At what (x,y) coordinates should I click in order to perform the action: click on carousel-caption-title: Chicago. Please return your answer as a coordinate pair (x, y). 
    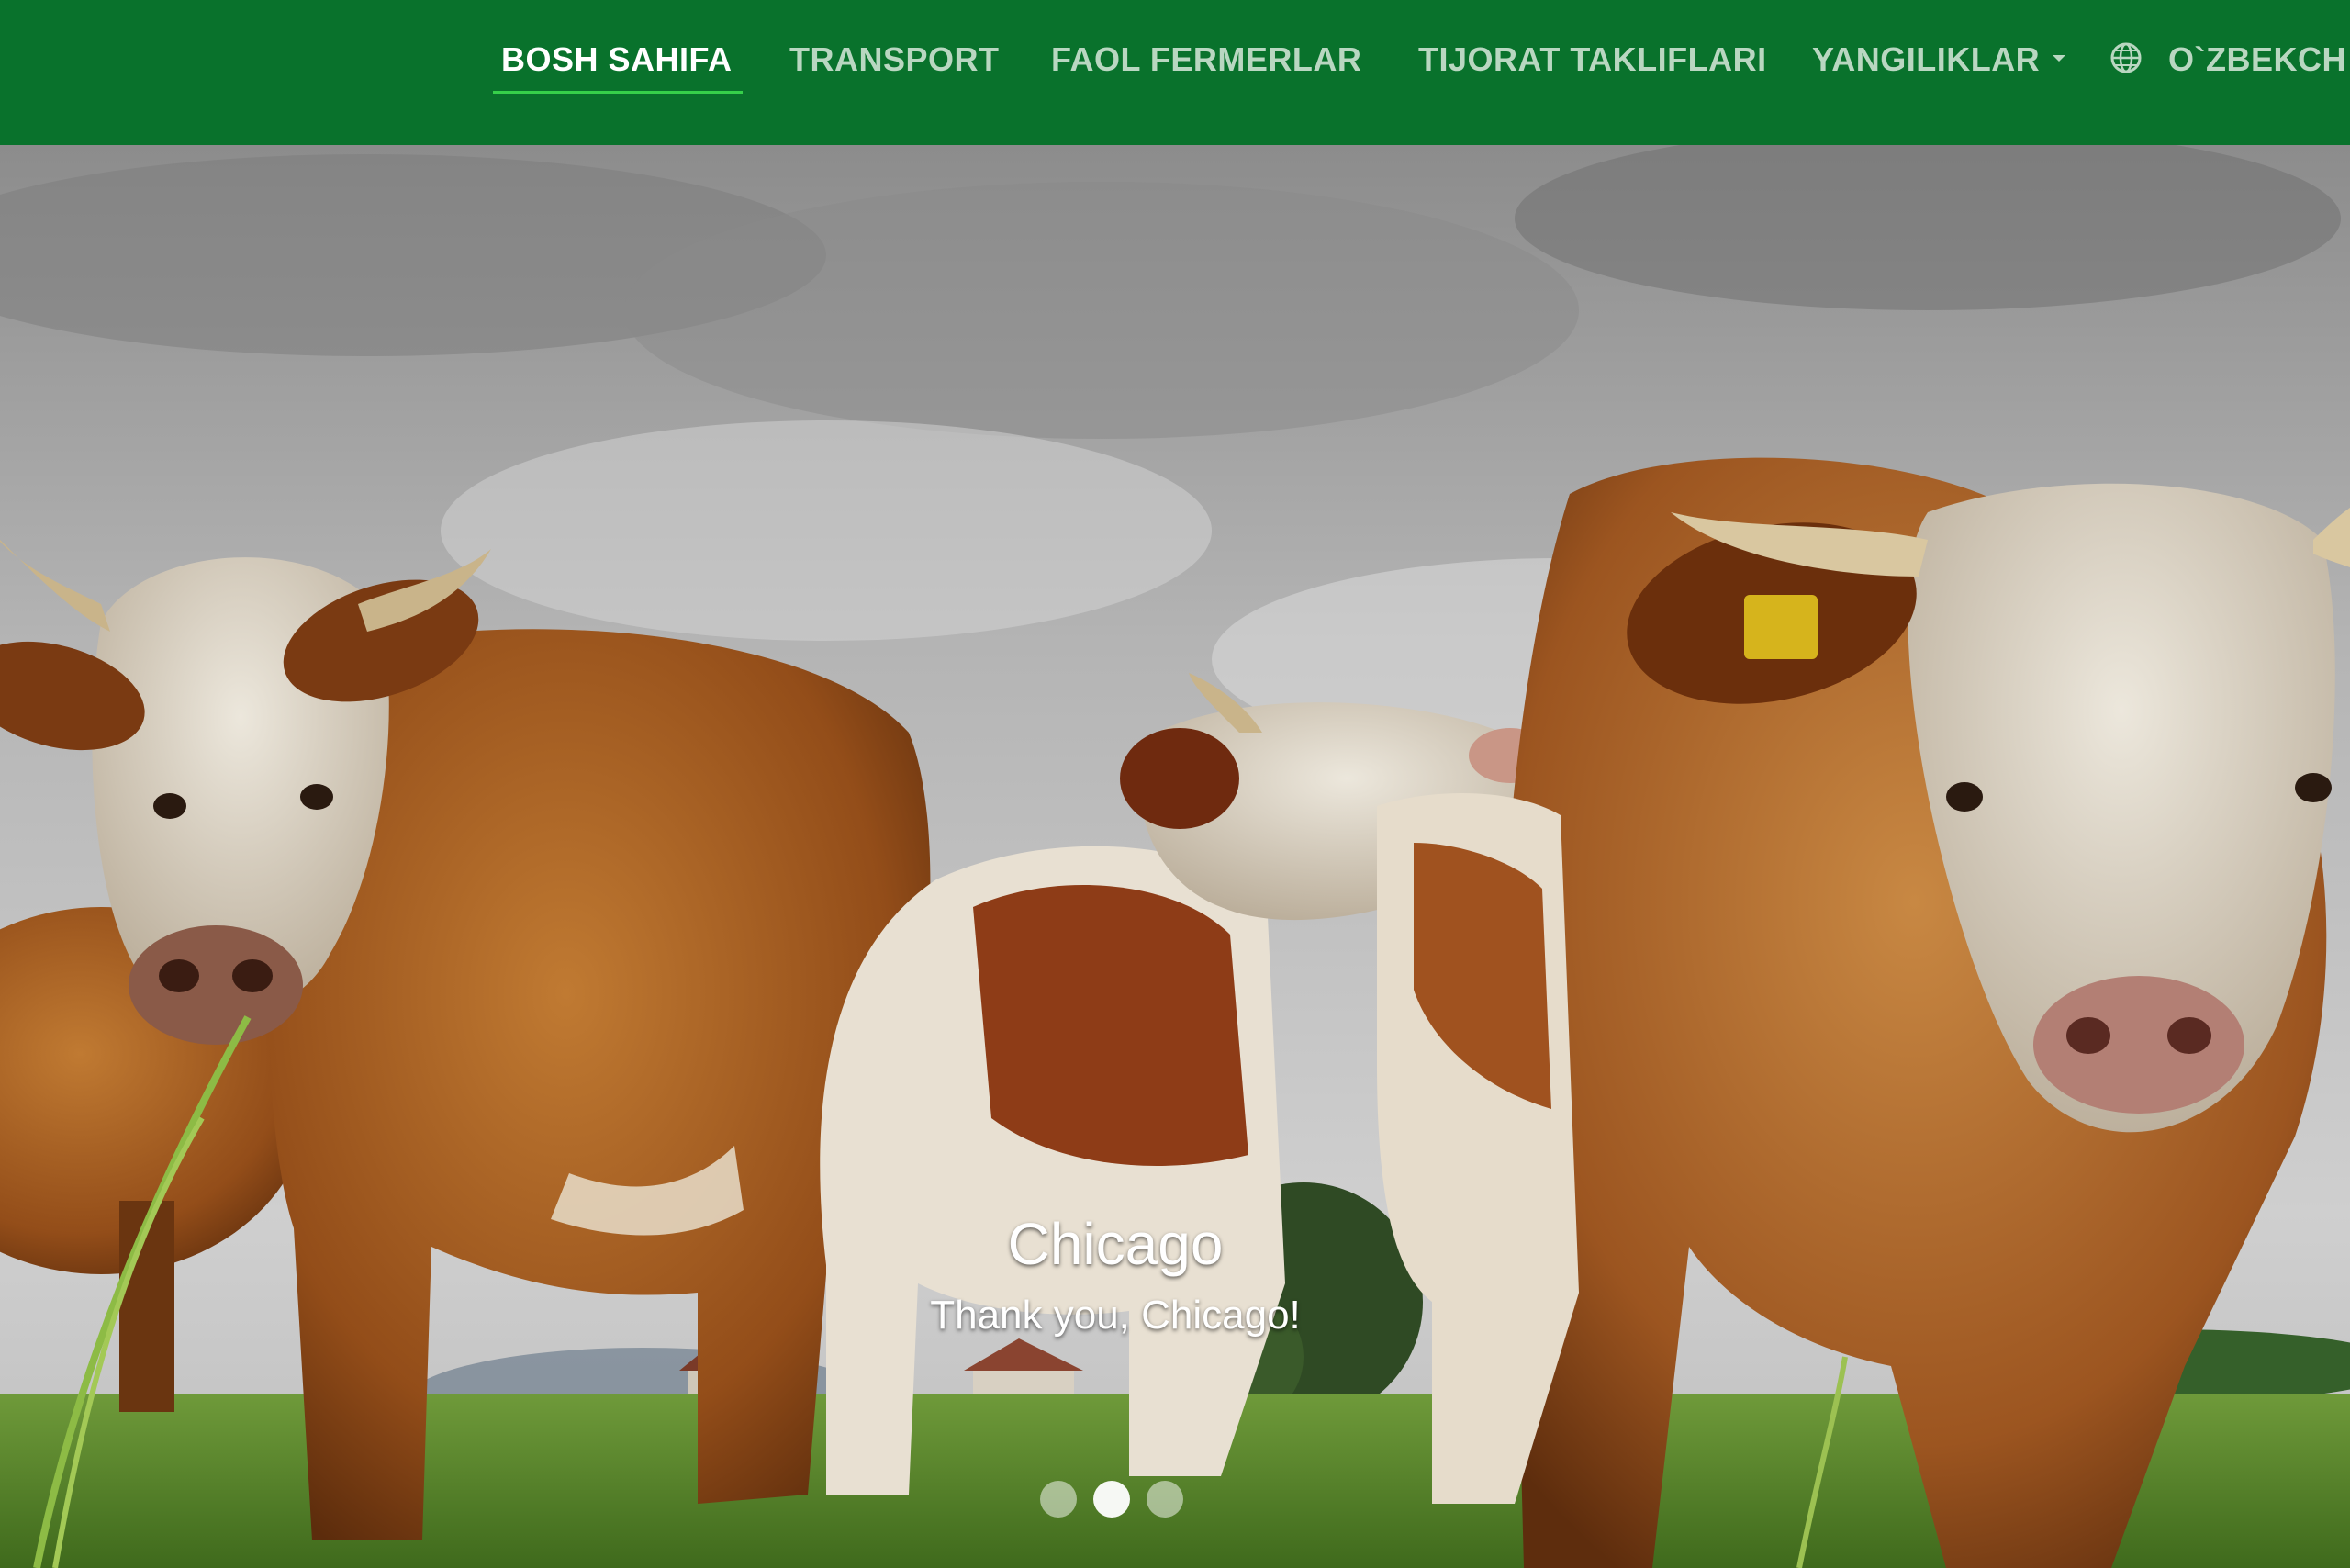
    Looking at the image, I should click on (1115, 1244).